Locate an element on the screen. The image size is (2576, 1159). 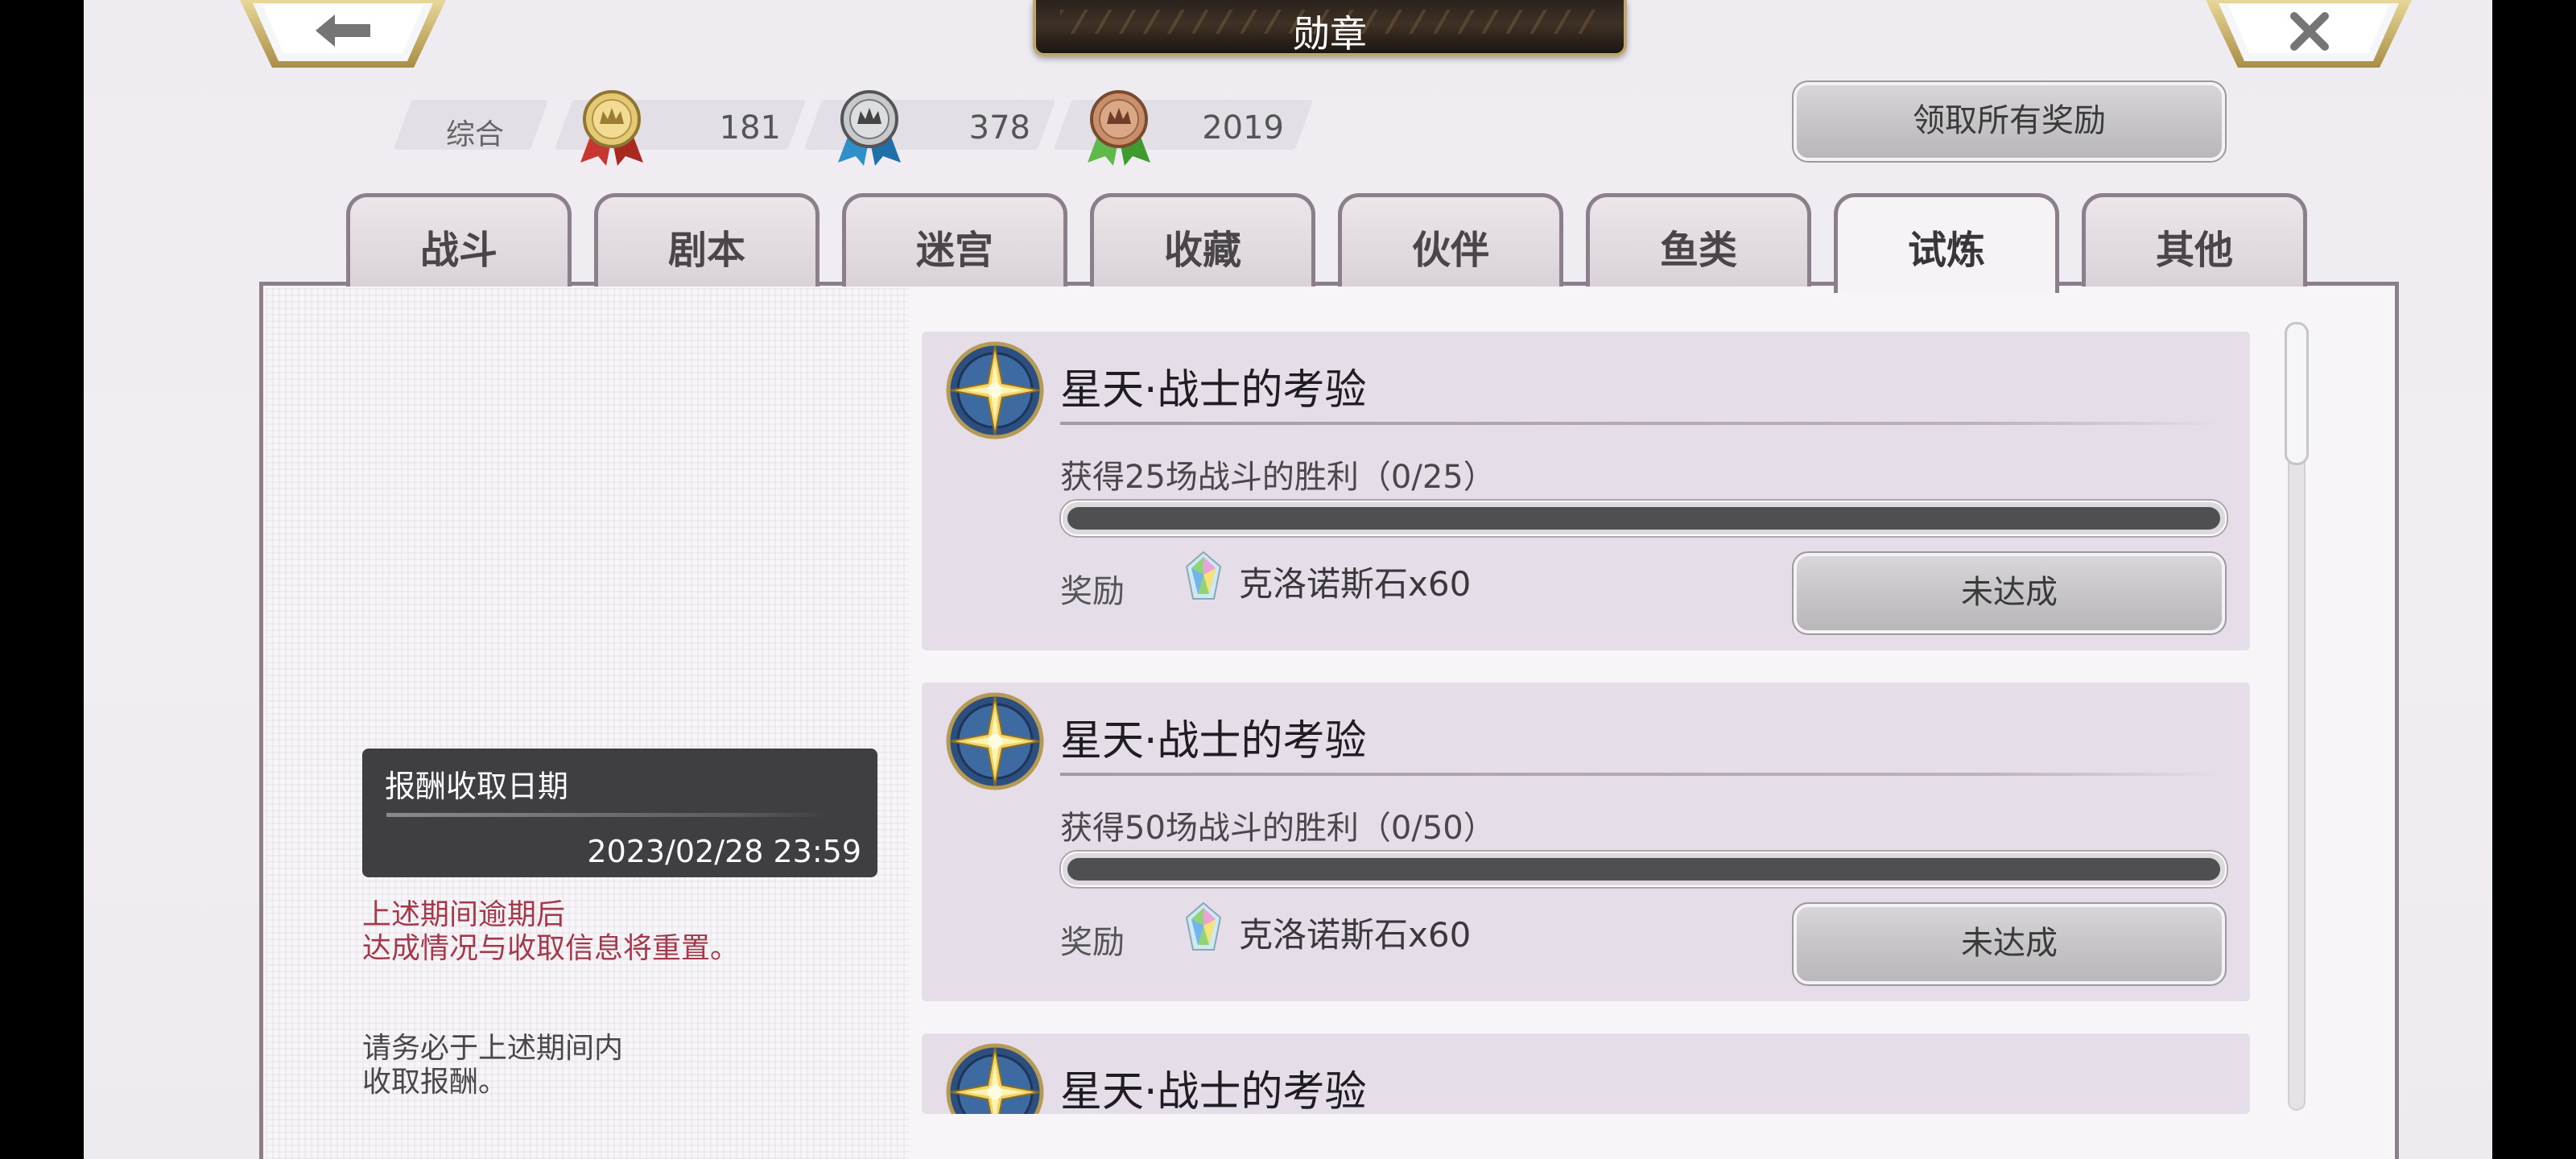
quest-card: 星天·战士的考验 is located at coordinates (1586, 1073).